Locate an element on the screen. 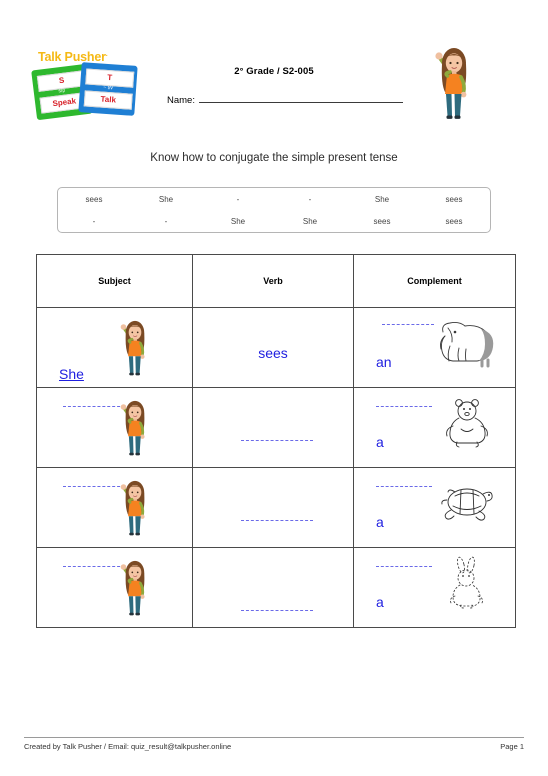 This screenshot has height=776, width=548. name-input-line is located at coordinates (300, 97).